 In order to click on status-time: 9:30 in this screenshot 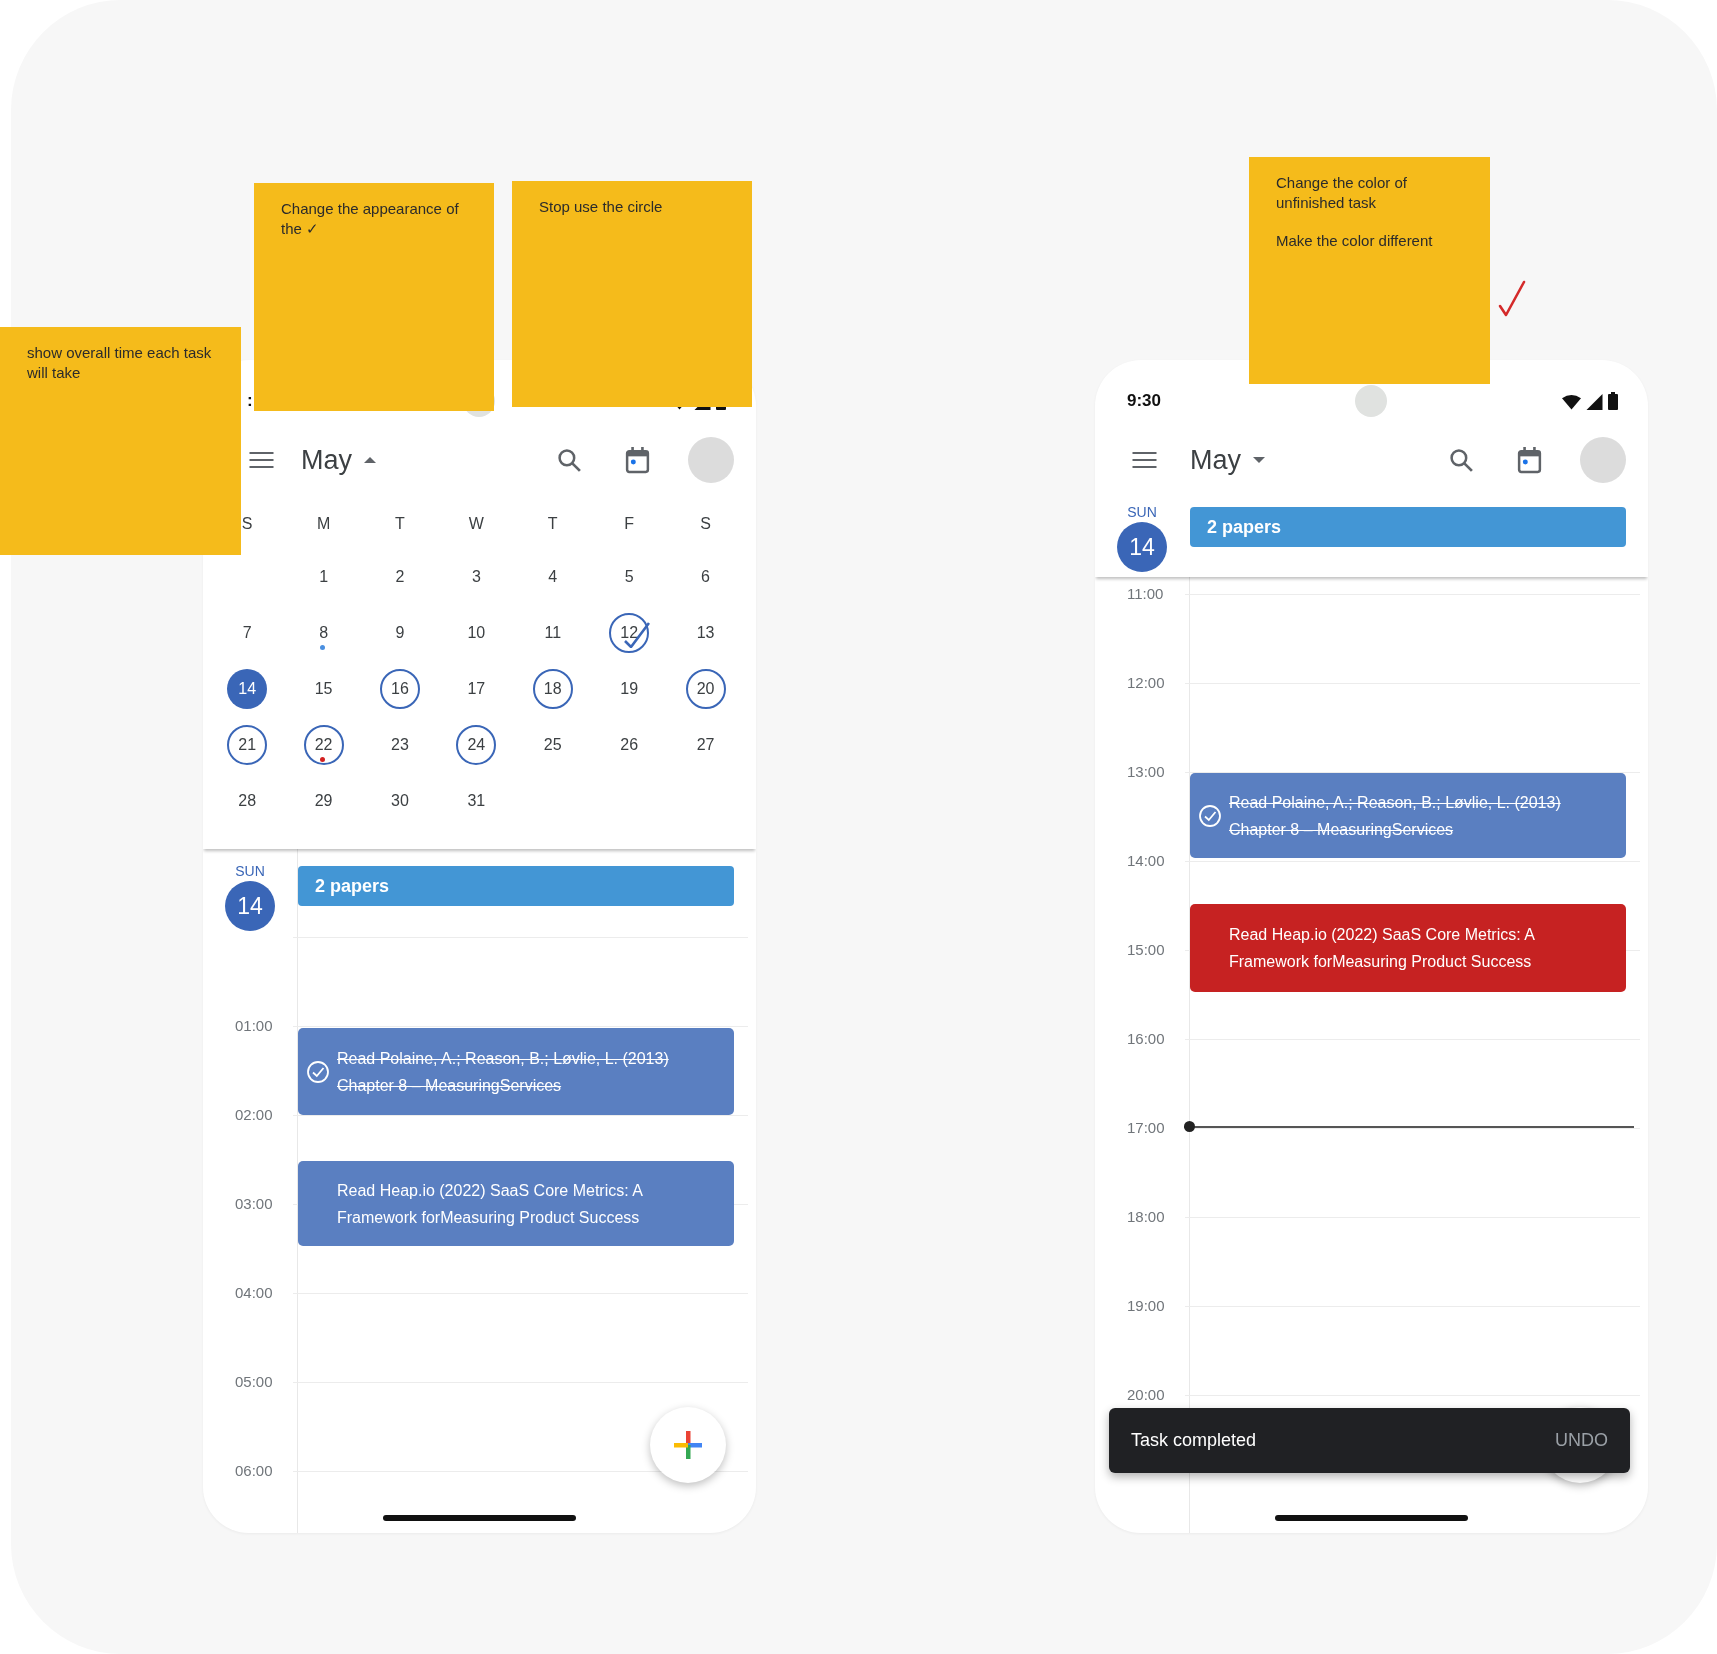, I will do `click(1144, 401)`.